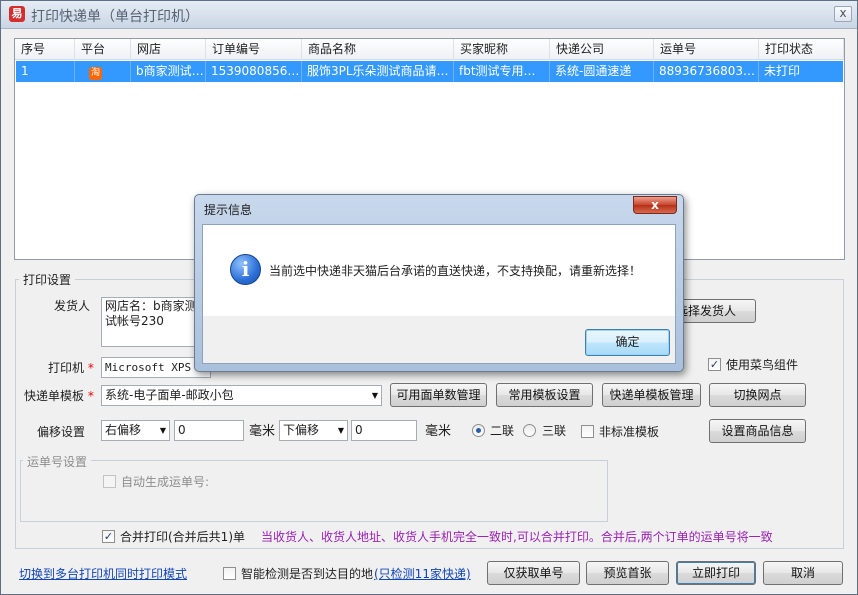 The height and width of the screenshot is (595, 858). I want to click on use-cainiao-label: 使用菜鸟组件, so click(762, 365).